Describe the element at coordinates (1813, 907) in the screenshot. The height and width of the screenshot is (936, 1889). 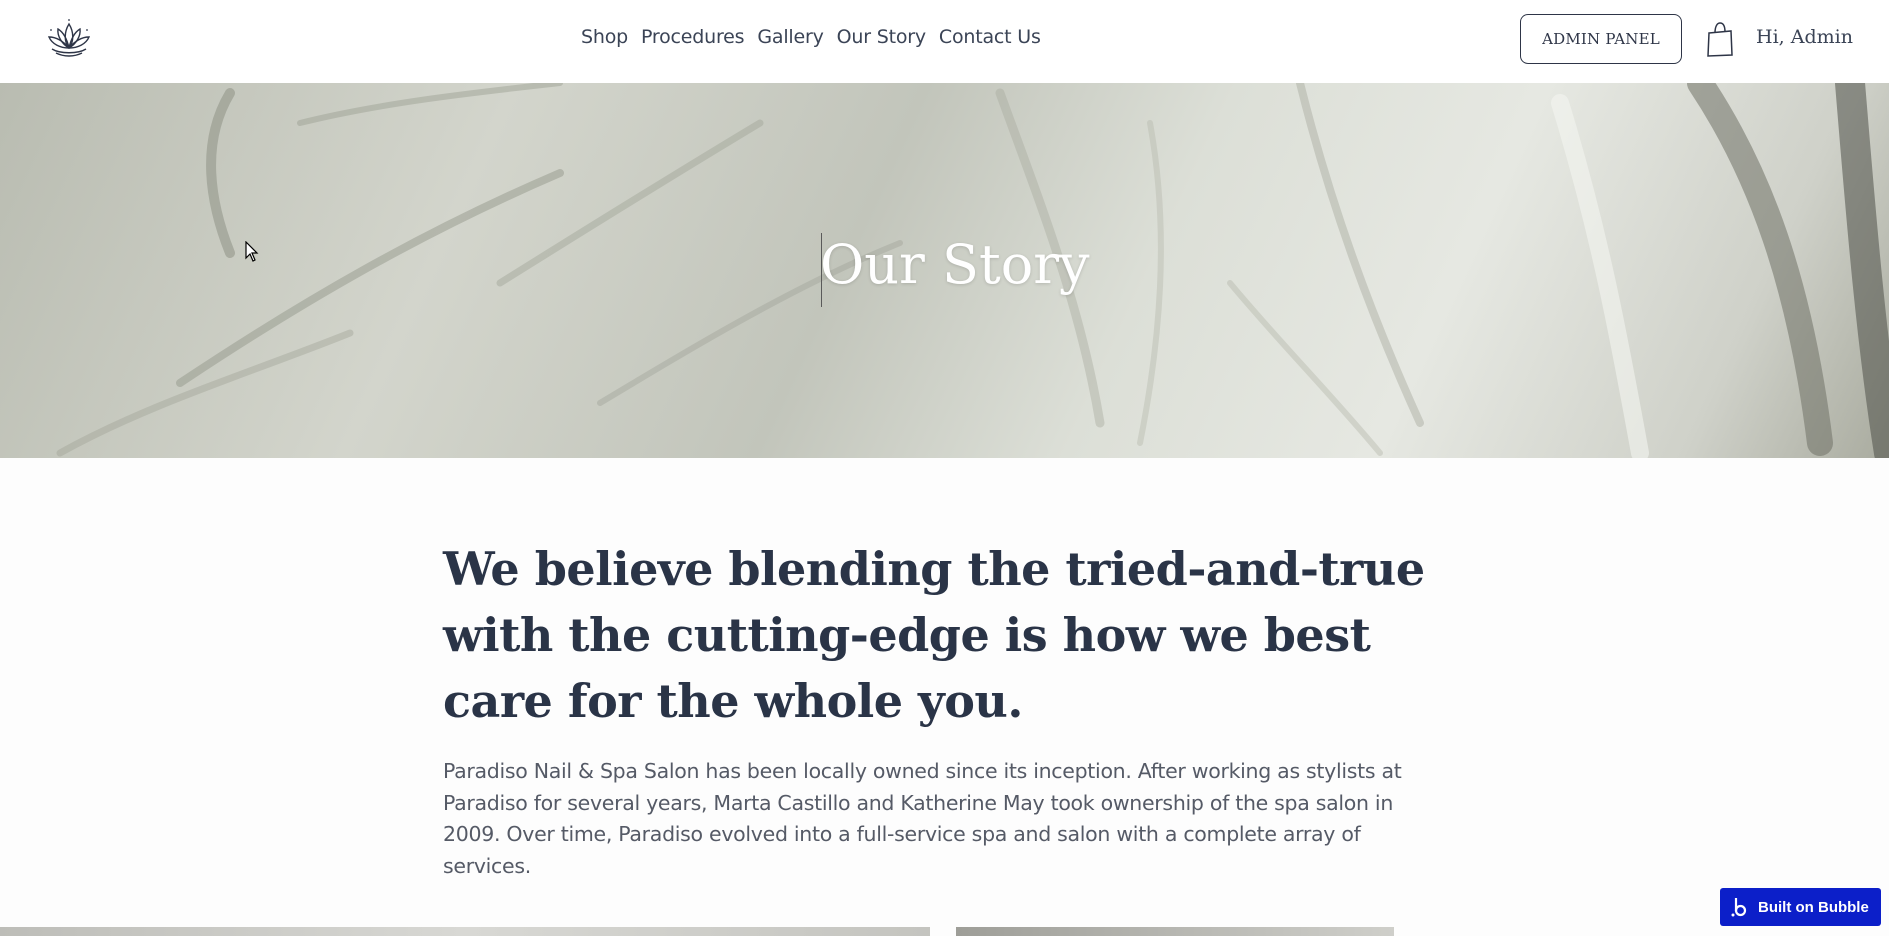
I see `badge-label: Built on Bubble` at that location.